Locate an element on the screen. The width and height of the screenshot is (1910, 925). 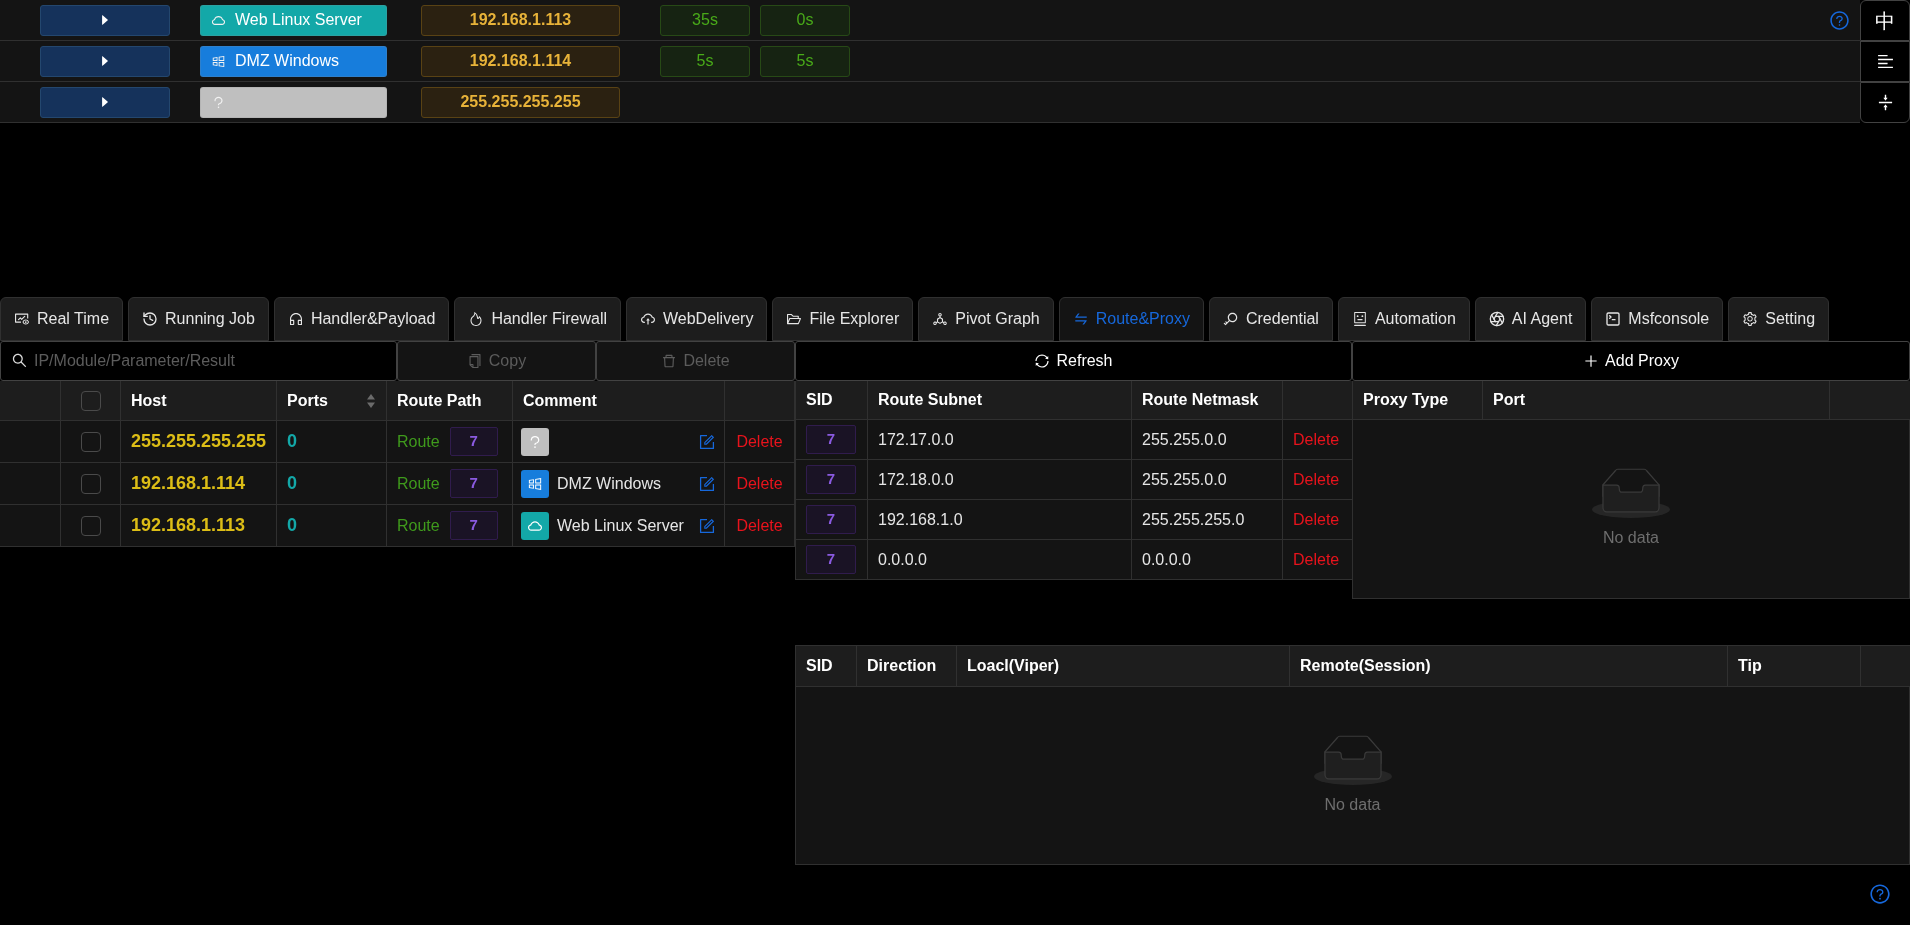
trash-icon is located at coordinates (669, 361).